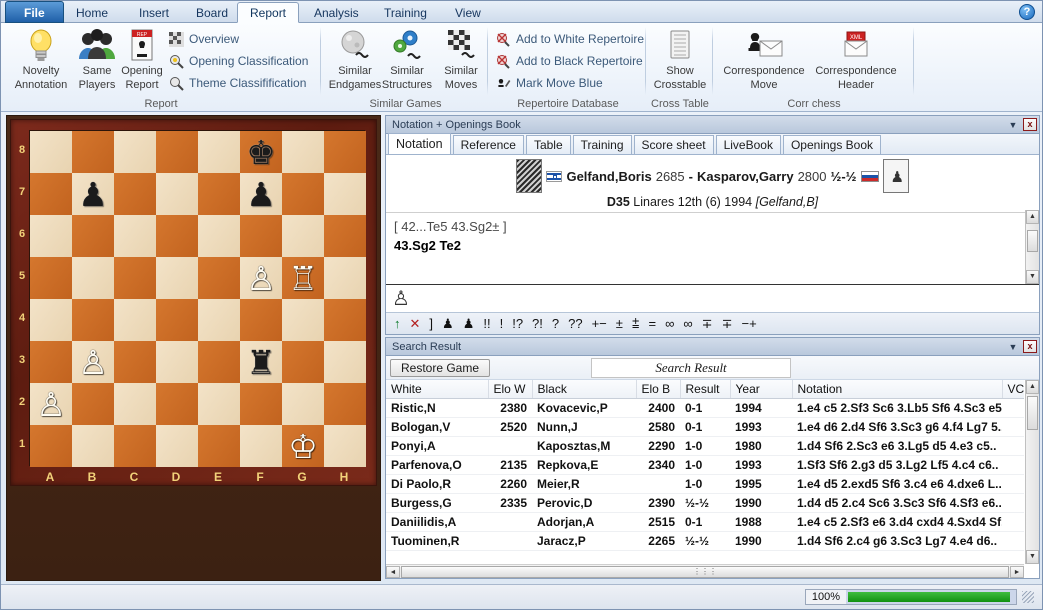 This screenshot has width=1043, height=610. Describe the element at coordinates (135, 362) in the screenshot. I see `square-c3` at that location.